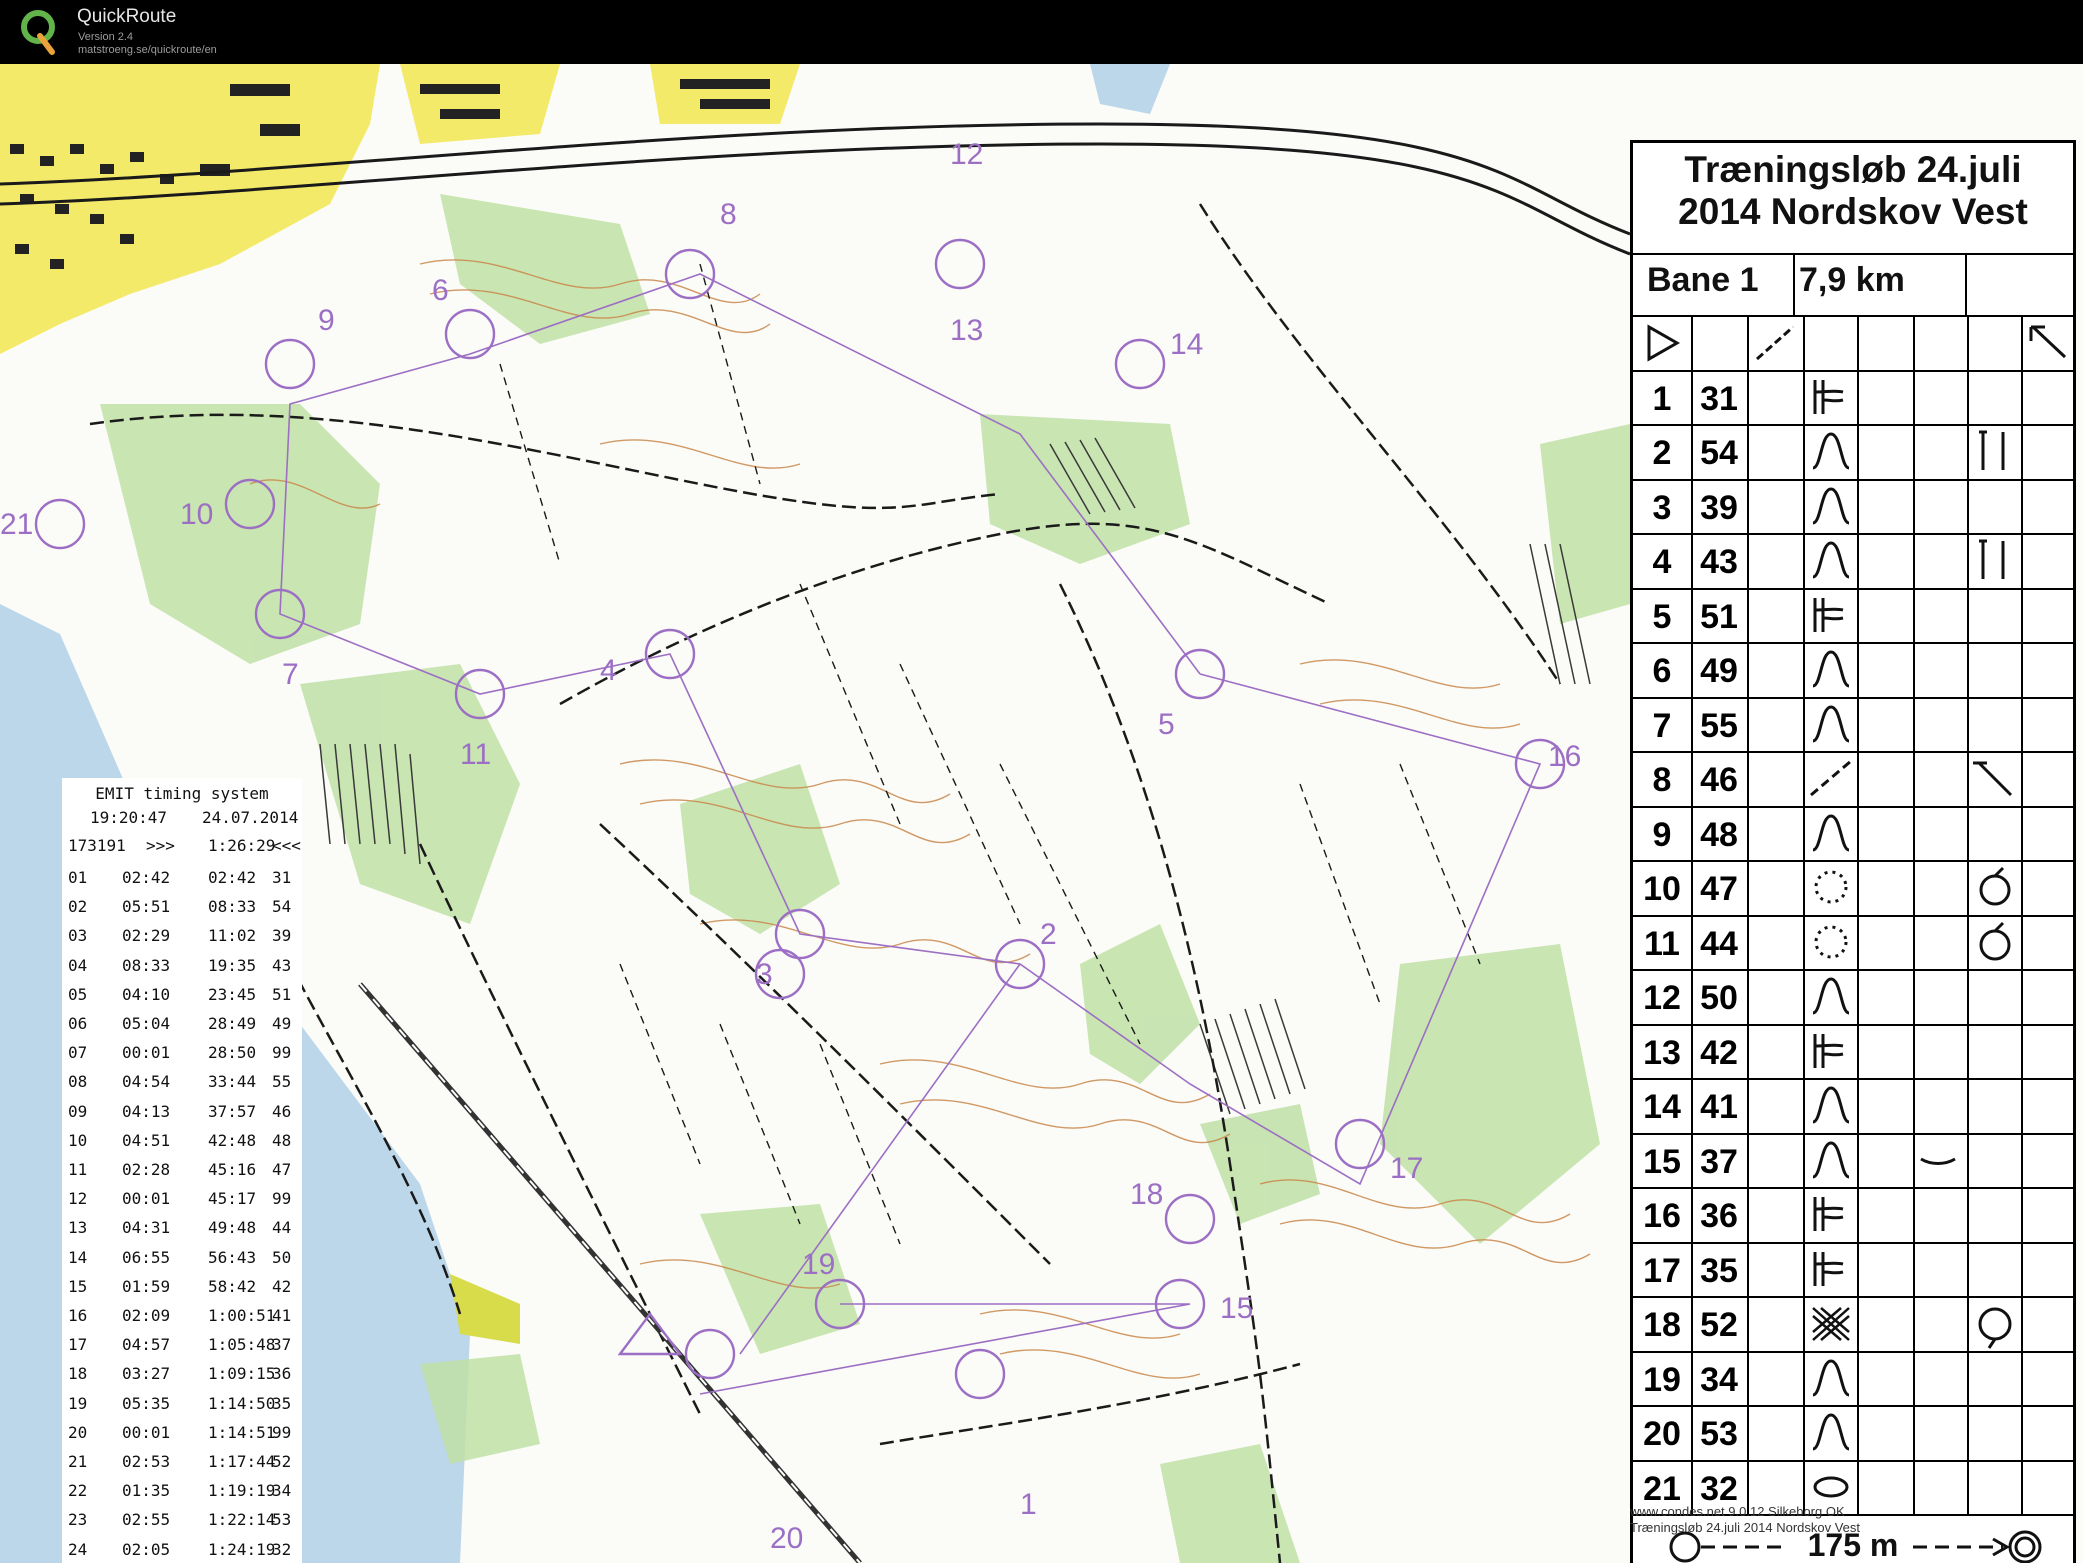  I want to click on control-number: 16, so click(1662, 1216).